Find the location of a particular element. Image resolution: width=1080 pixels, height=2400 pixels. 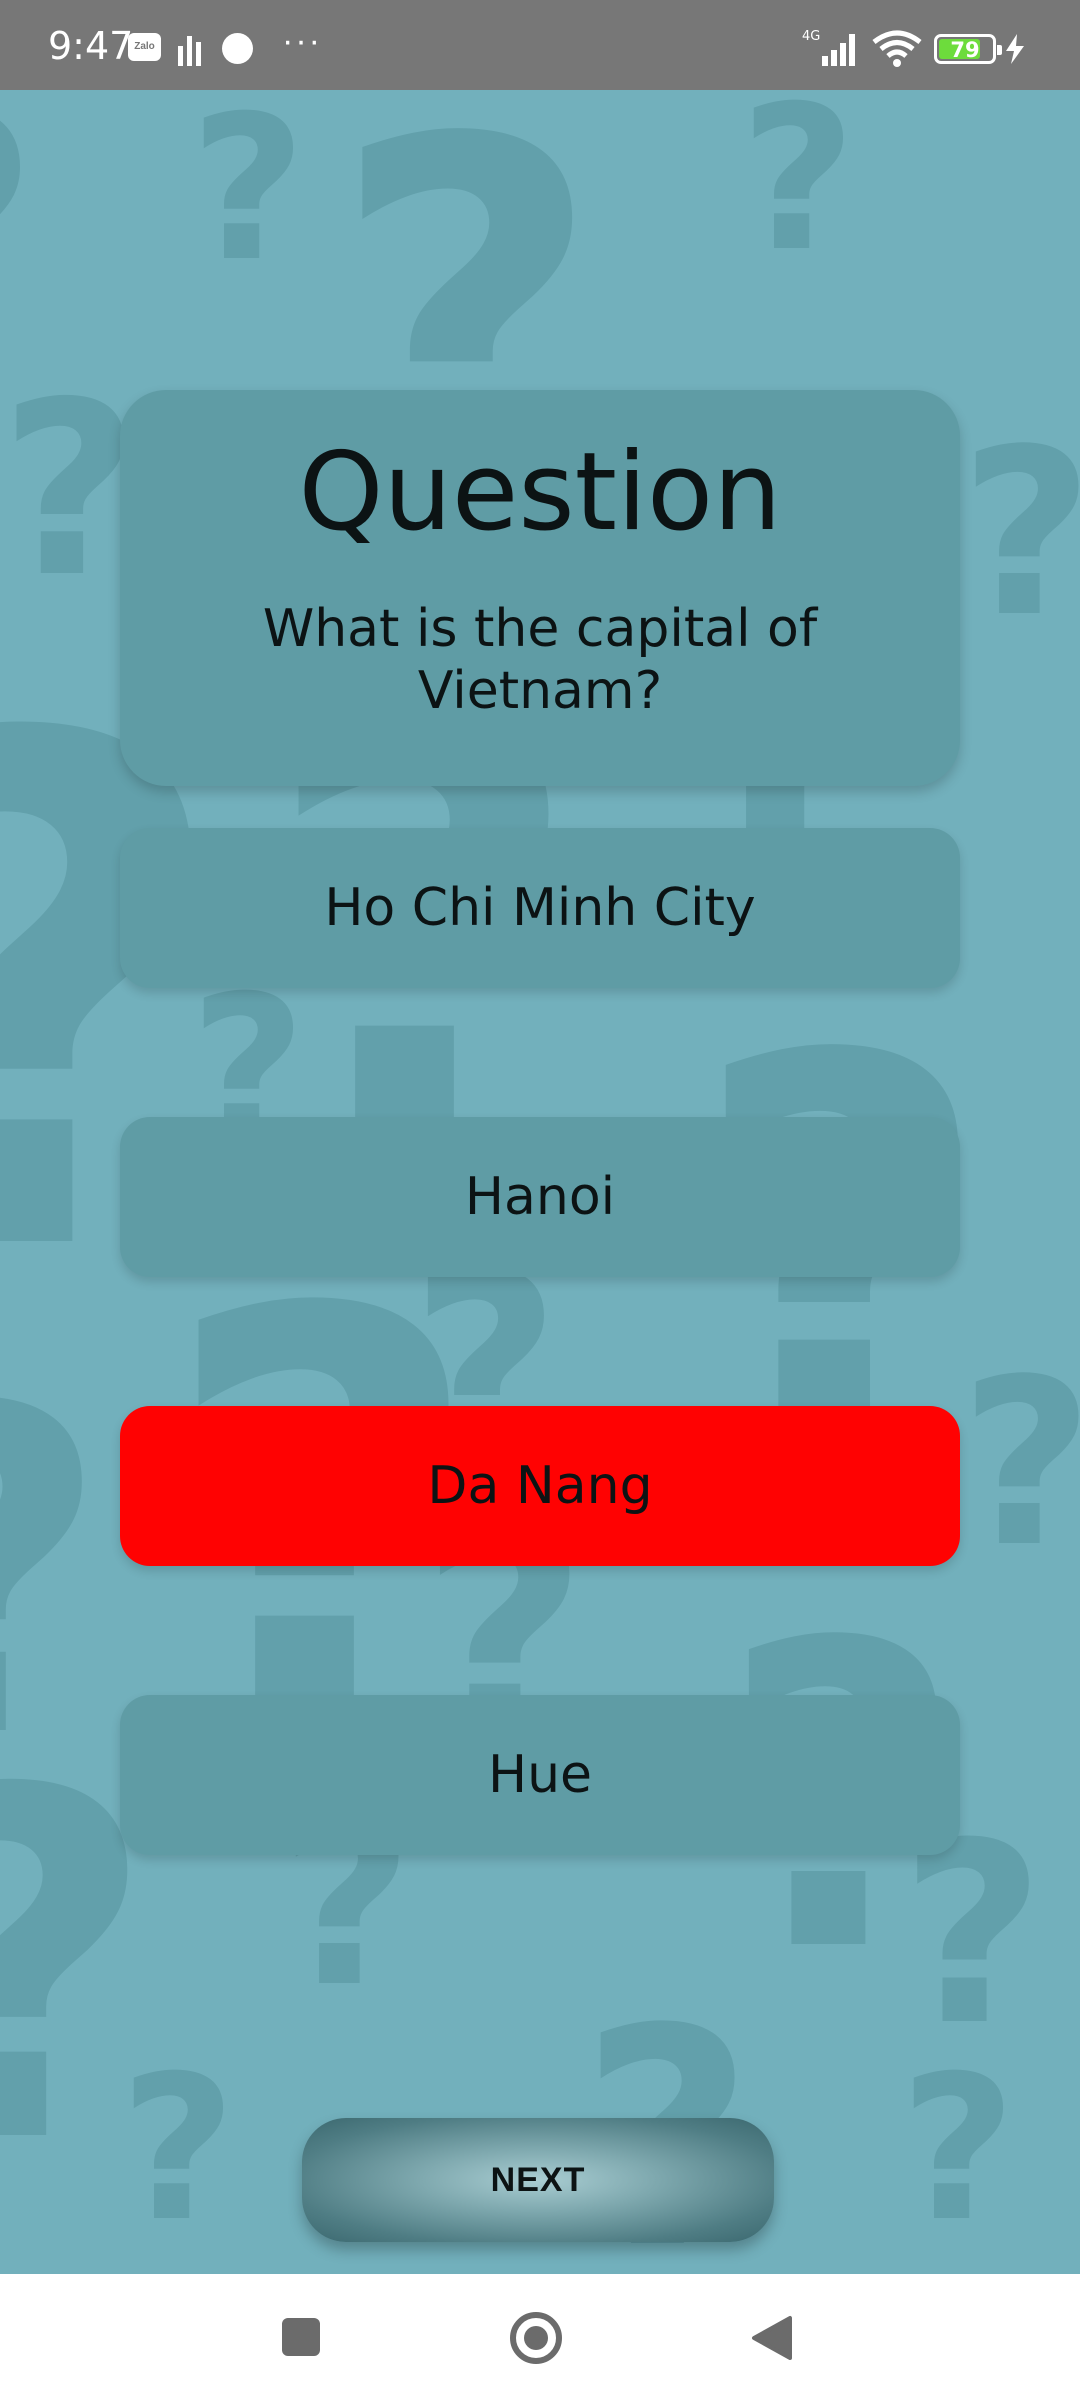

status-bar: 9:47 Zalo ··· 4G 79 is located at coordinates (540, 45).